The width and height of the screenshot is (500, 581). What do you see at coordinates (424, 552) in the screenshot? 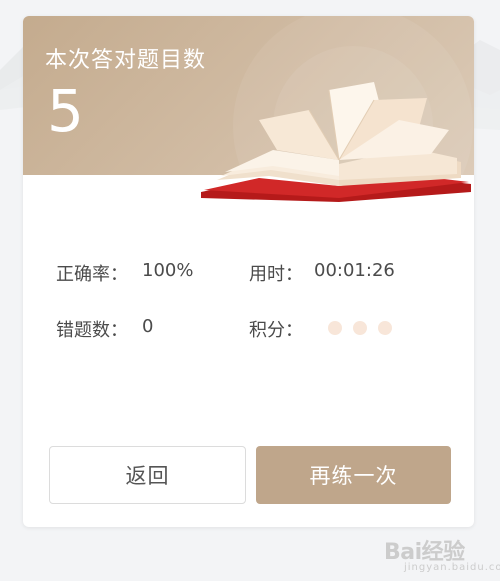
I see `watermark-text: Bai经验` at bounding box center [424, 552].